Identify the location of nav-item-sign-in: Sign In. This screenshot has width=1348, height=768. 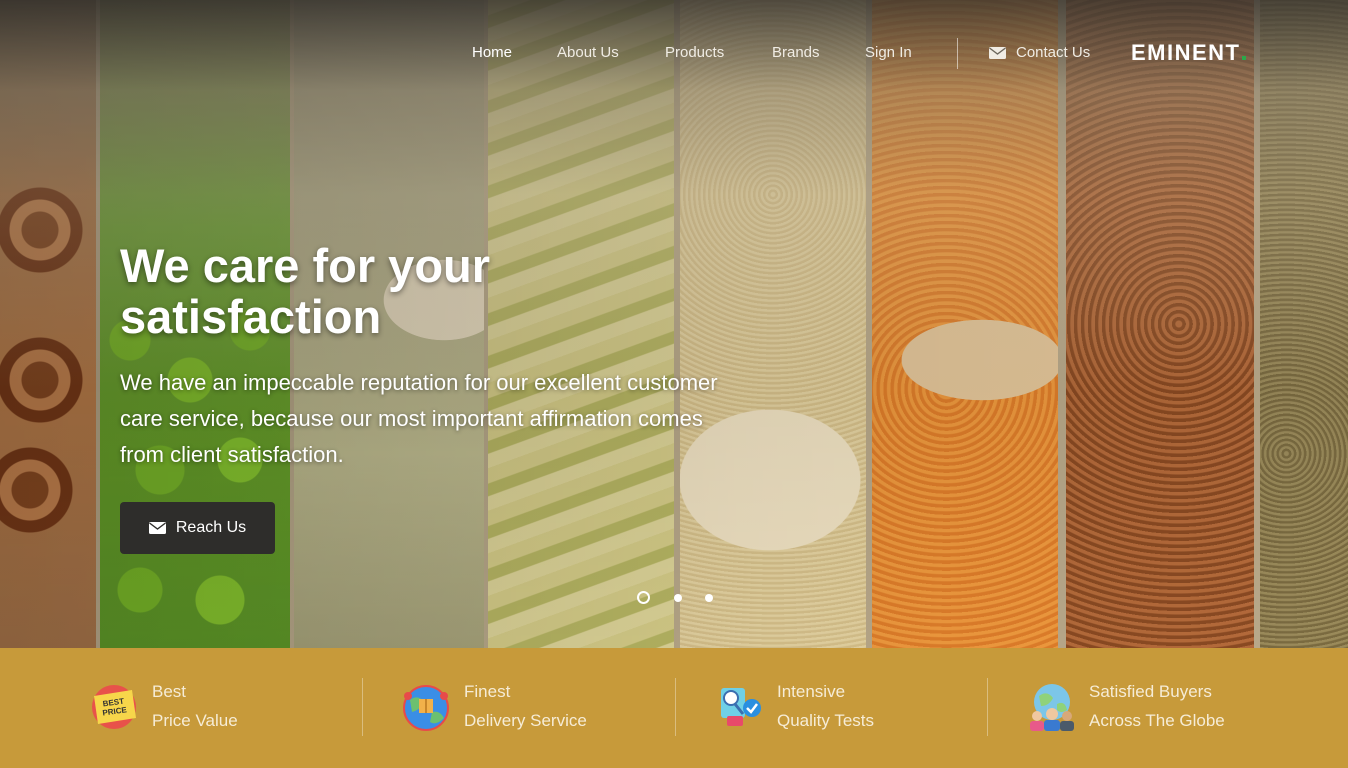
(888, 52).